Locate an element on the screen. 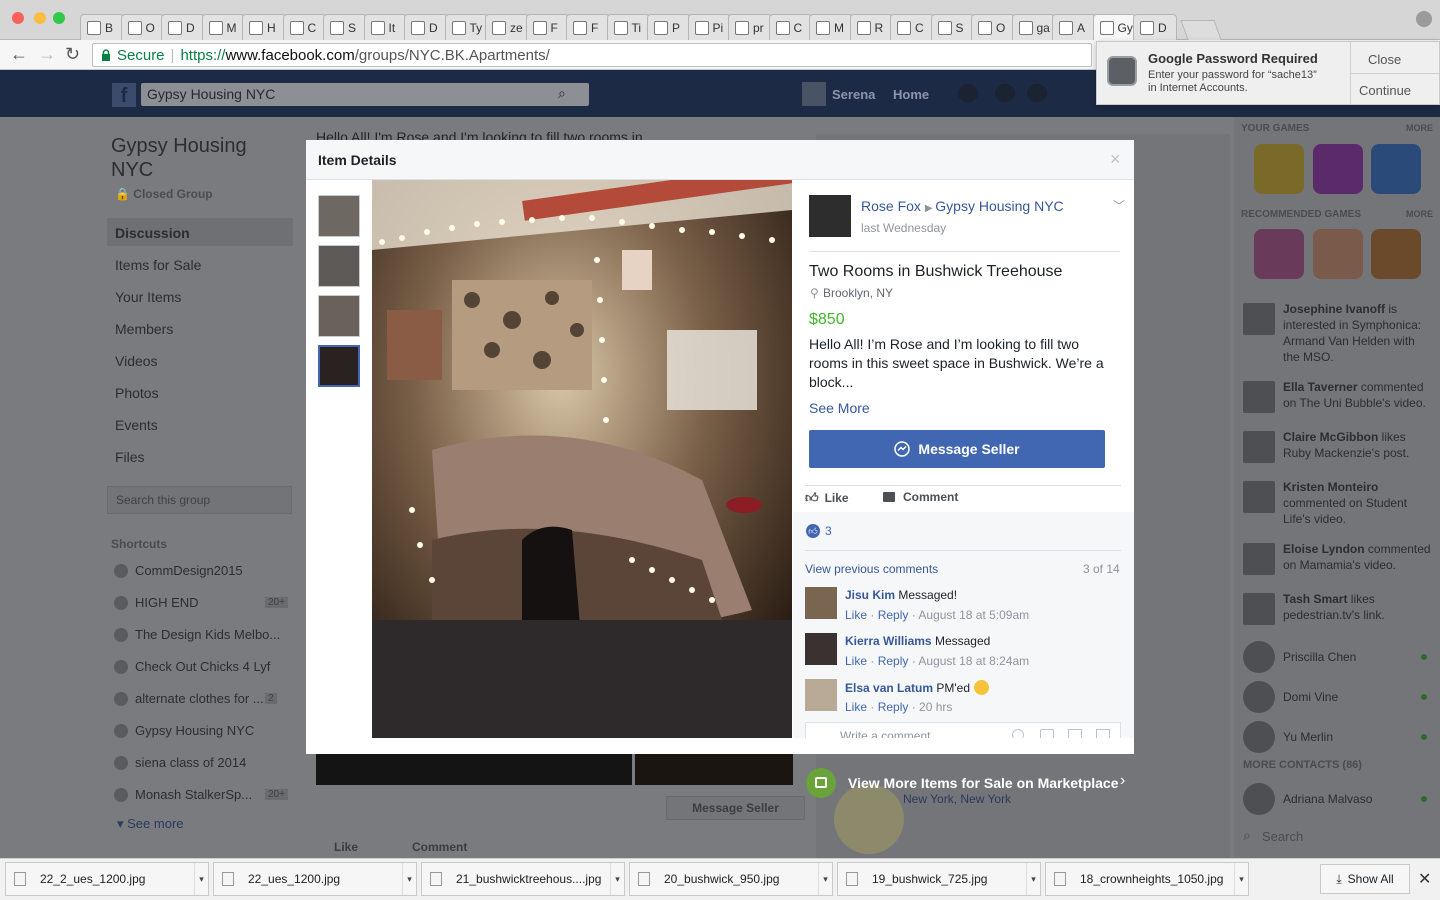  shortcut-link: siena class of 2014 is located at coordinates (190, 762).